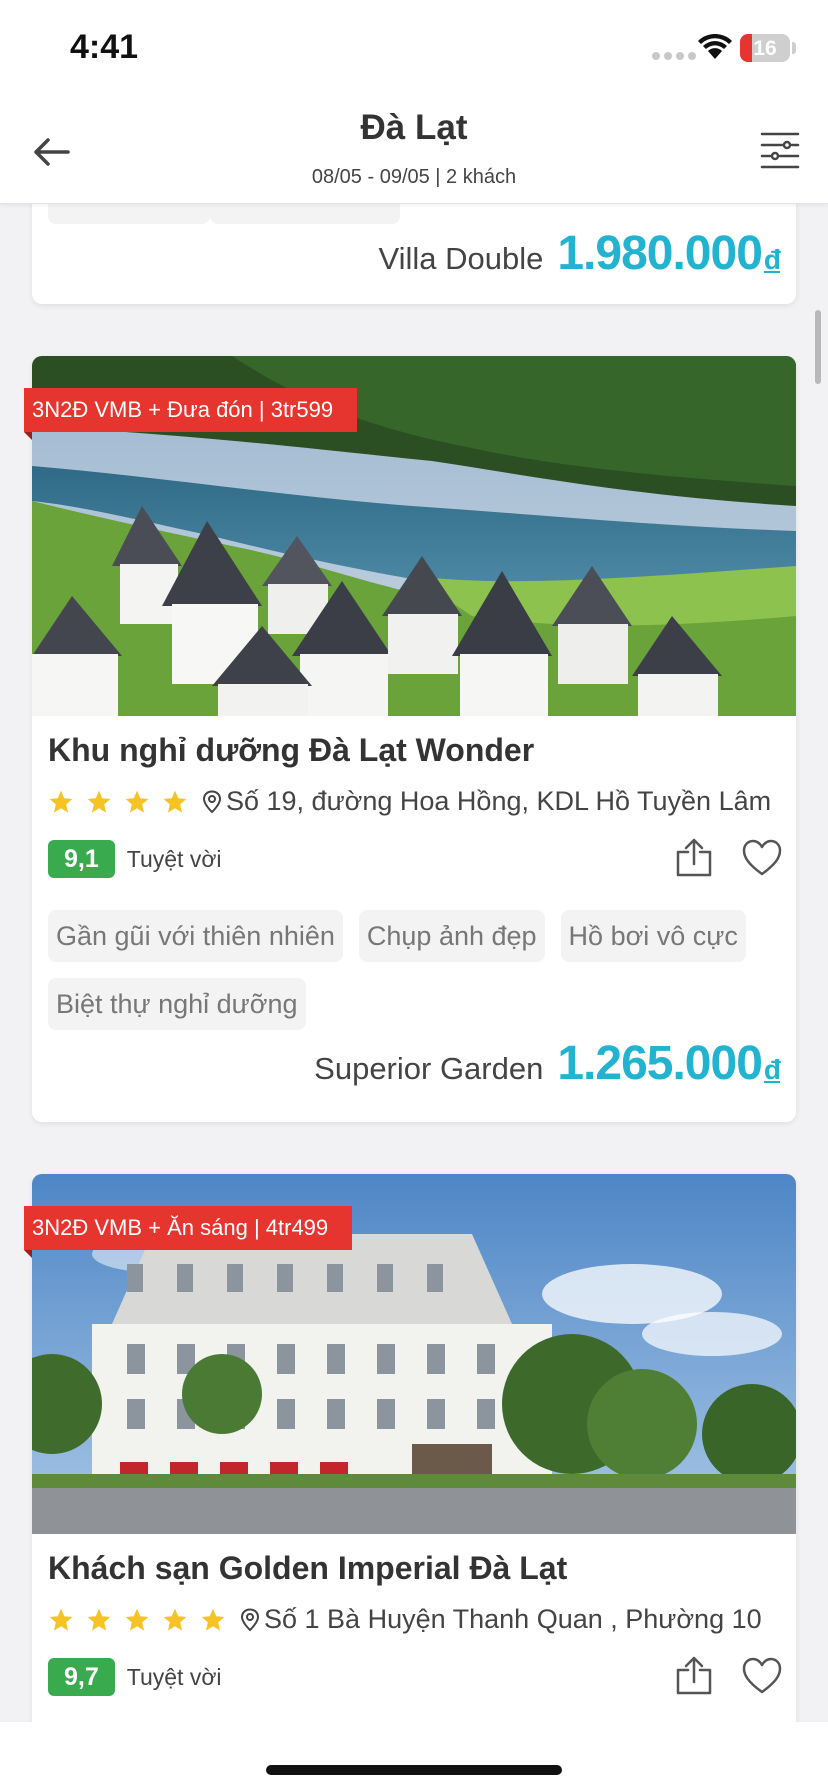 This screenshot has height=1792, width=828. I want to click on tag-chip: Chụp ảnh đẹp, so click(451, 936).